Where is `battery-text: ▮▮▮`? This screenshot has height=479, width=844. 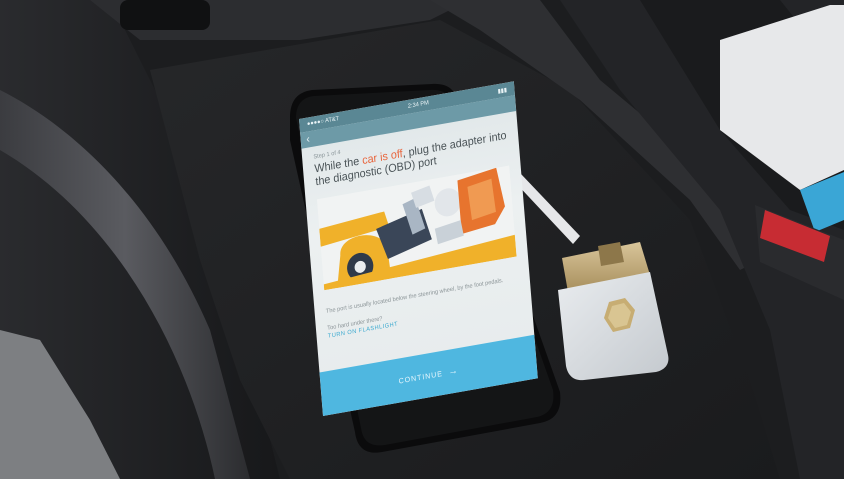 battery-text: ▮▮▮ is located at coordinates (502, 91).